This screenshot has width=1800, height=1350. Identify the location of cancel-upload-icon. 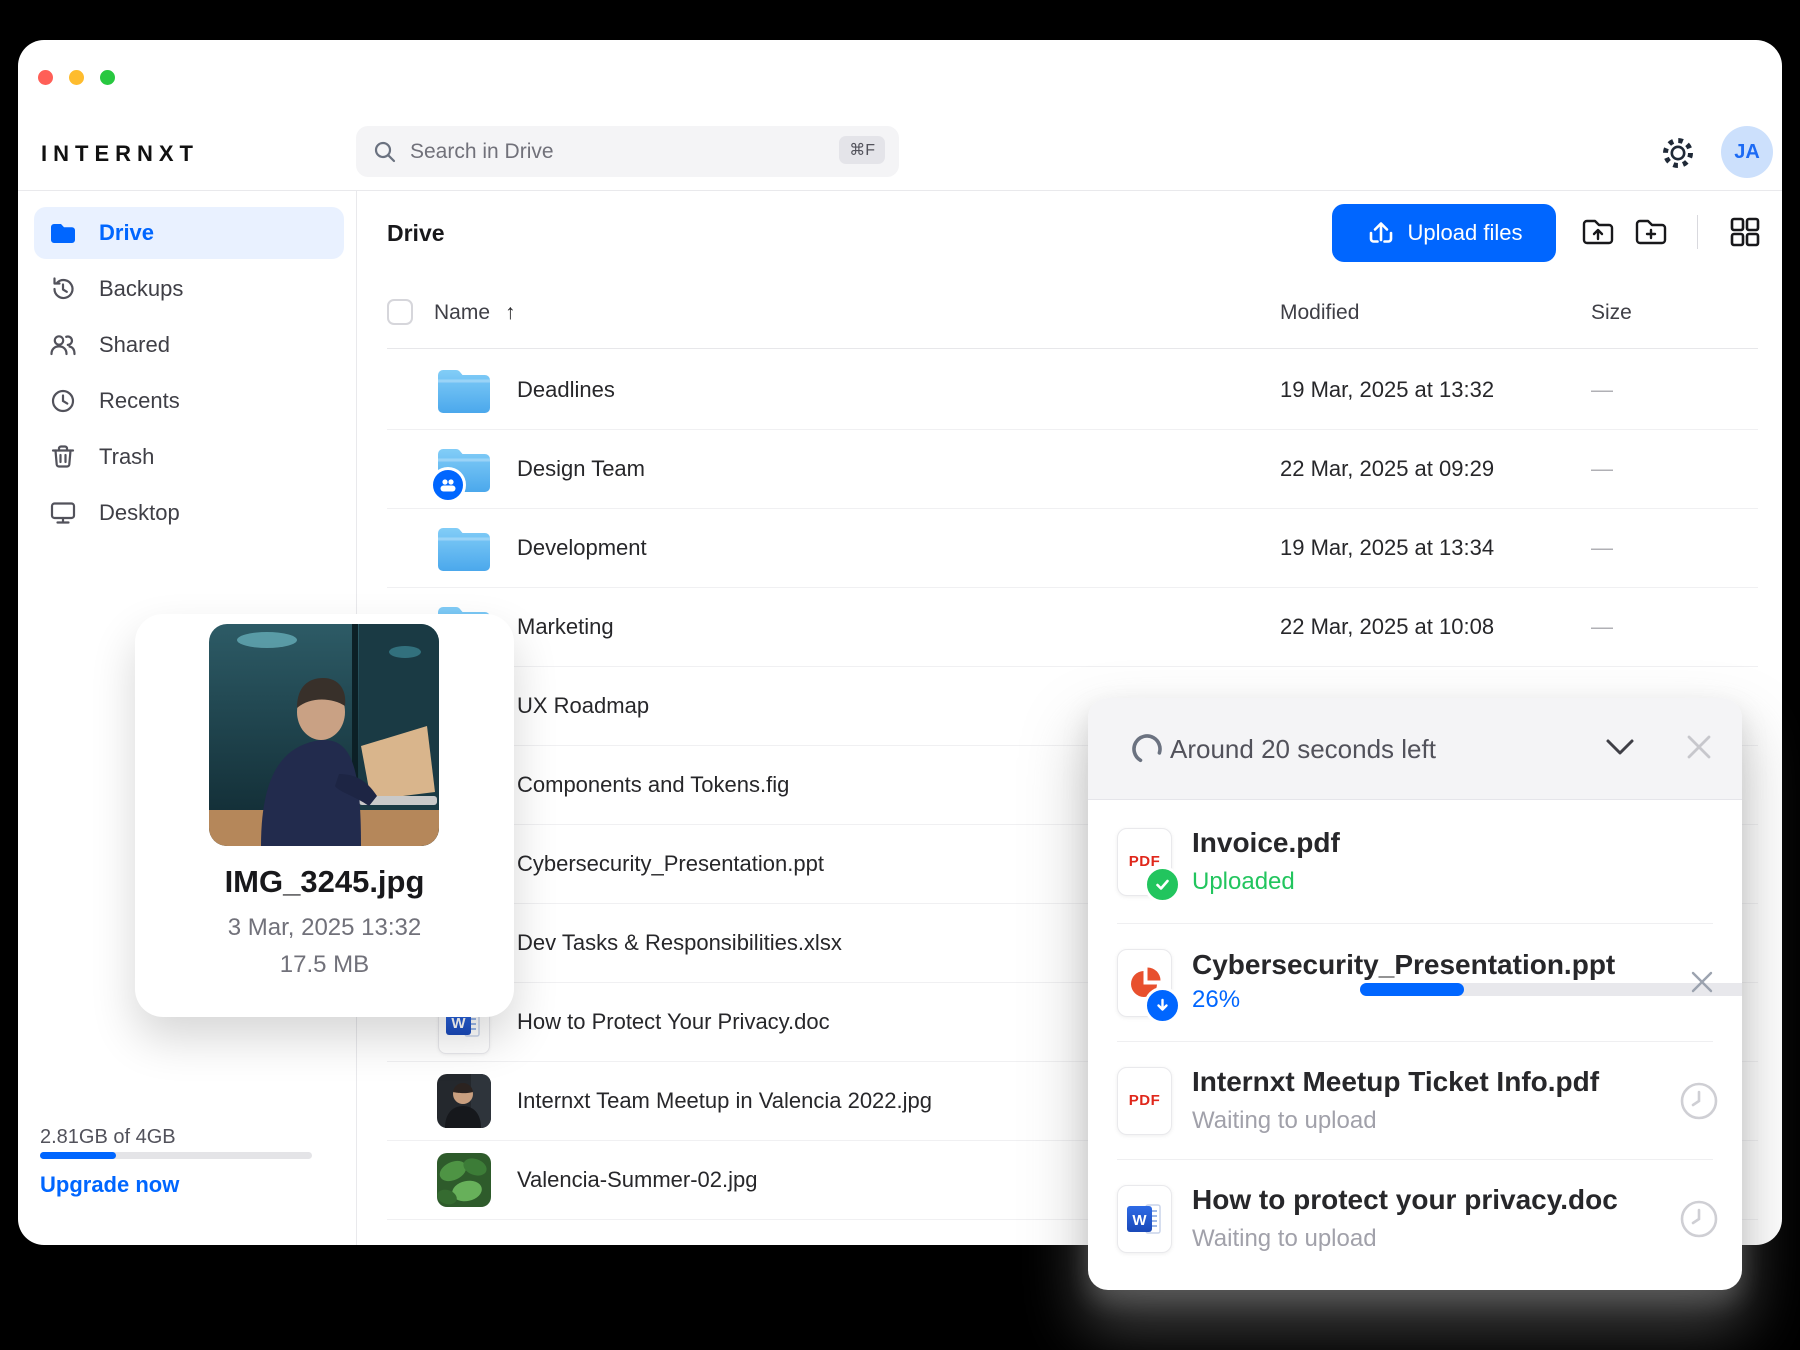
(1702, 982).